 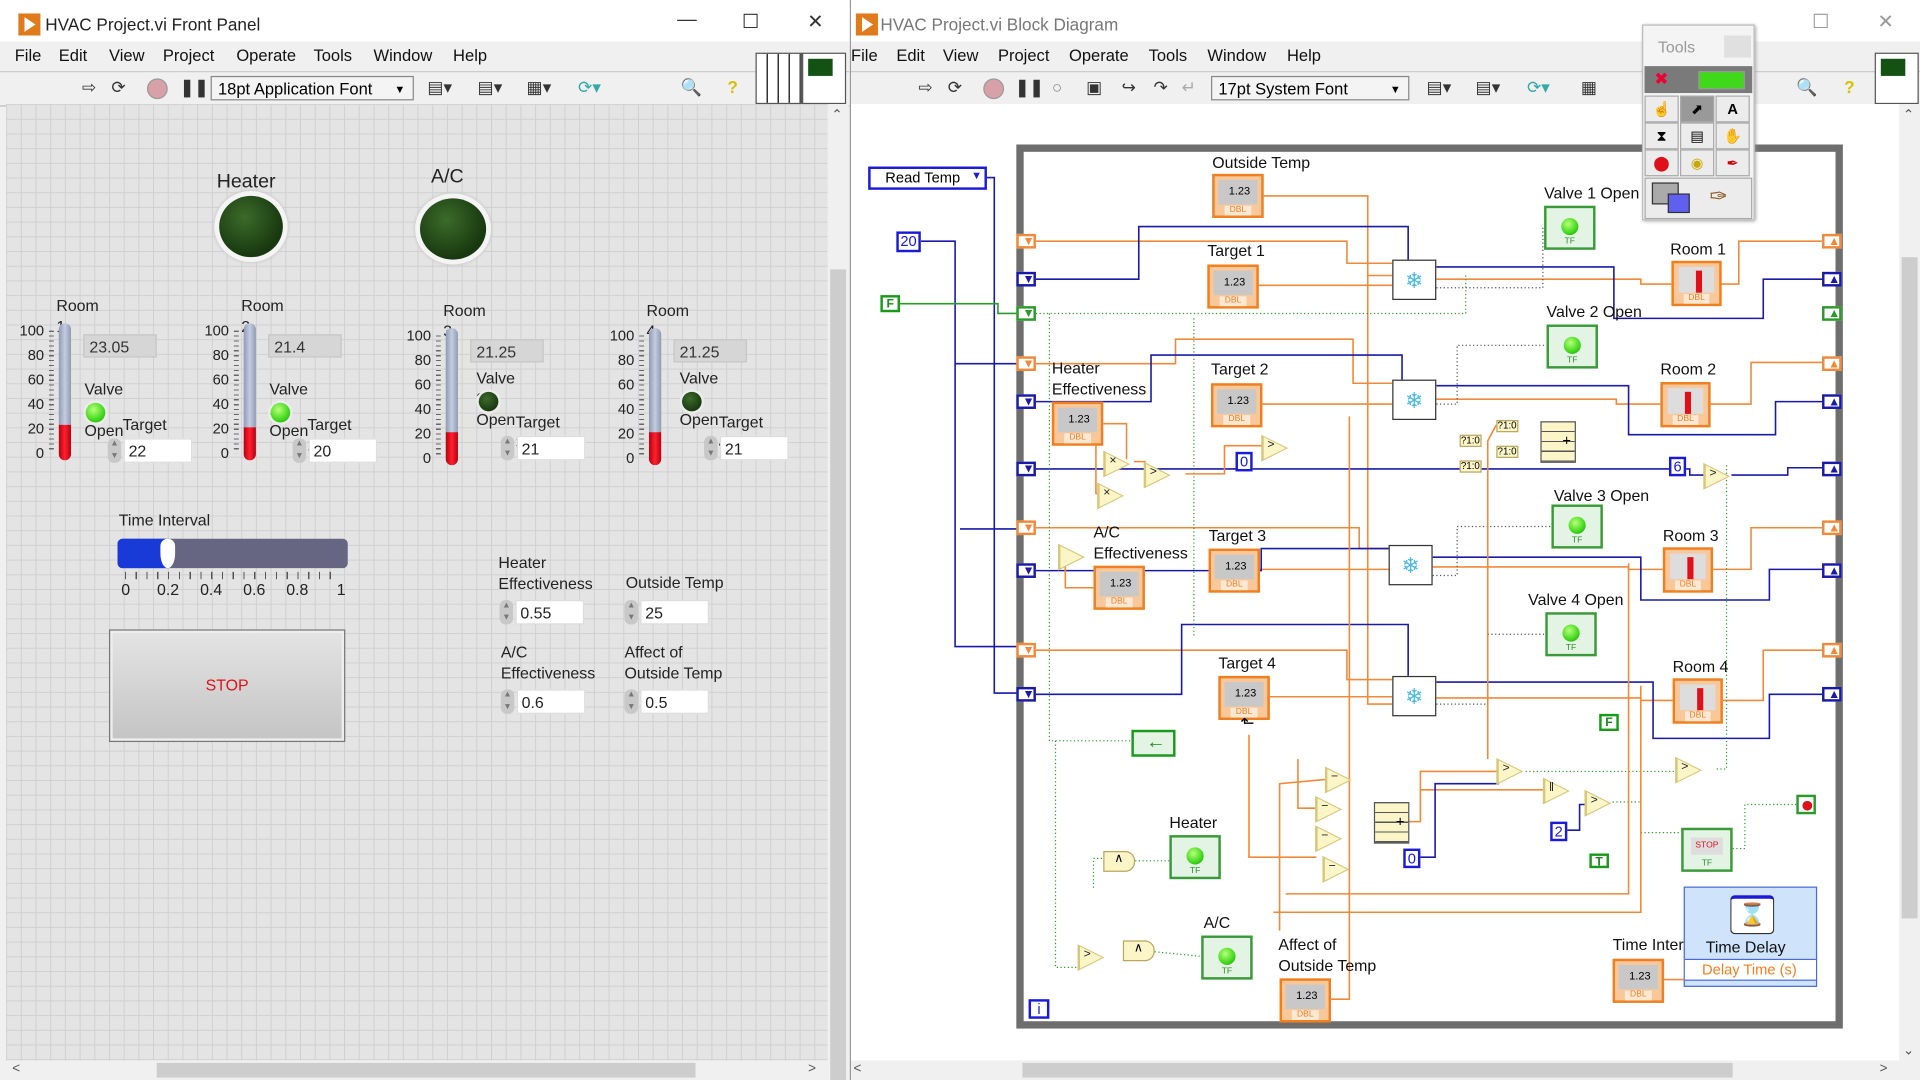 What do you see at coordinates (927, 178) in the screenshot?
I see `read-temp-enum-constant: Read Temp ▼` at bounding box center [927, 178].